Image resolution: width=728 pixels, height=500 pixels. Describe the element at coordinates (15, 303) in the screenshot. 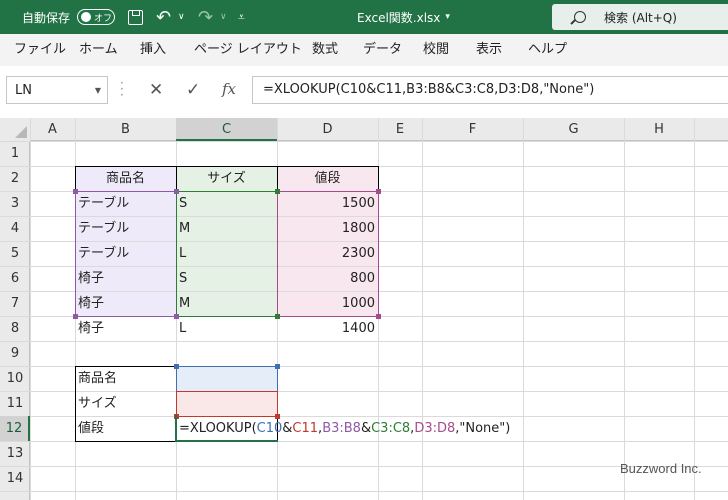

I see `row-header-7: 7` at that location.